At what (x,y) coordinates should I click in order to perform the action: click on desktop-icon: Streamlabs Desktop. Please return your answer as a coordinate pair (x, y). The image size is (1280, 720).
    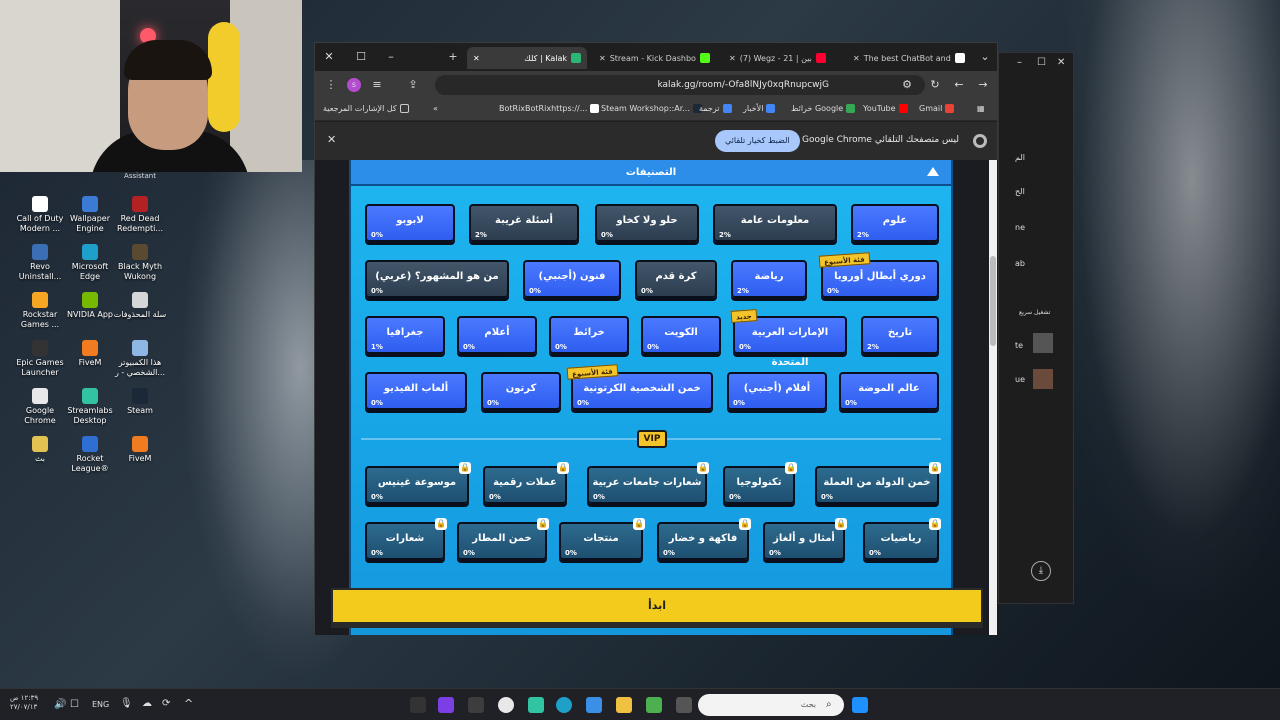
    Looking at the image, I should click on (90, 407).